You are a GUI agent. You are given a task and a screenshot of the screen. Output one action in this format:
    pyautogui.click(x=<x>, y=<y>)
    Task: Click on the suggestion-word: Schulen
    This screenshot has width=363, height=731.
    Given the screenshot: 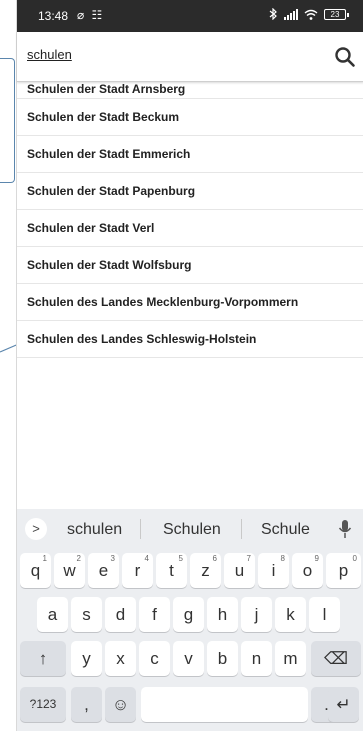 What is the action you would take?
    pyautogui.click(x=192, y=530)
    